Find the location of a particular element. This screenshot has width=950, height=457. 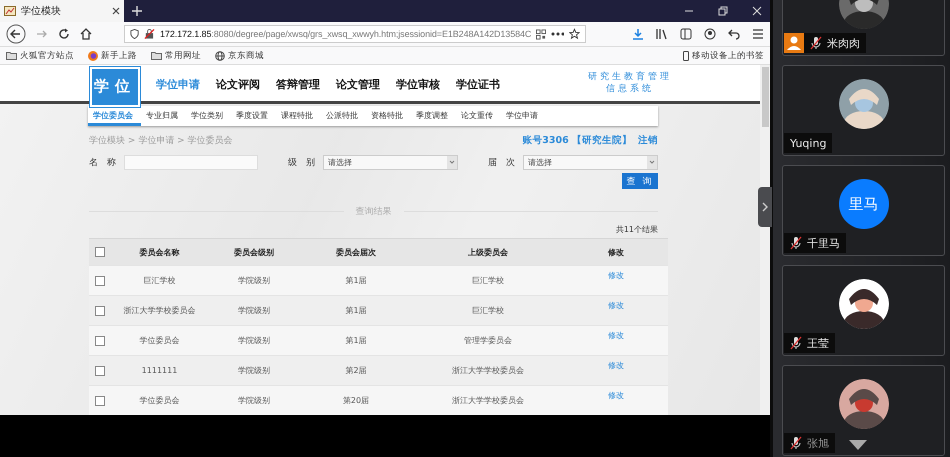

url-text: 172.172.1.85:8080/degree/page/xwsq/grs_xwsq_xwwyh.htm;jsessionid=E1B248A142D13584C is located at coordinates (346, 34).